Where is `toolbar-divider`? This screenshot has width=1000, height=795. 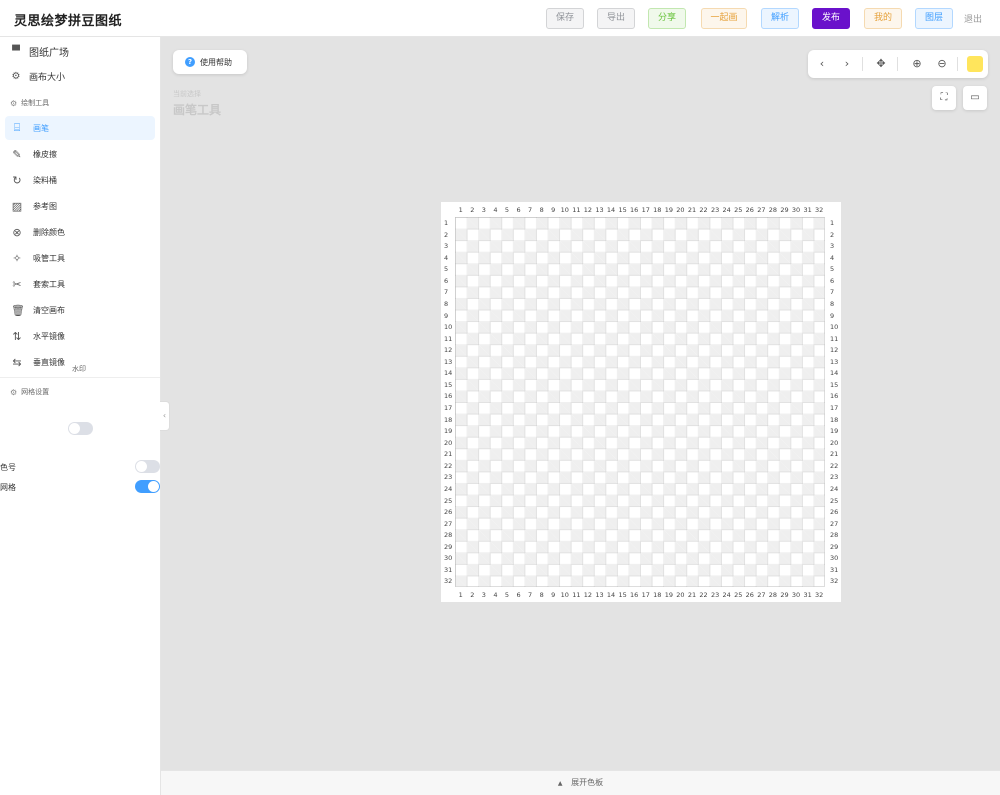
toolbar-divider is located at coordinates (957, 64).